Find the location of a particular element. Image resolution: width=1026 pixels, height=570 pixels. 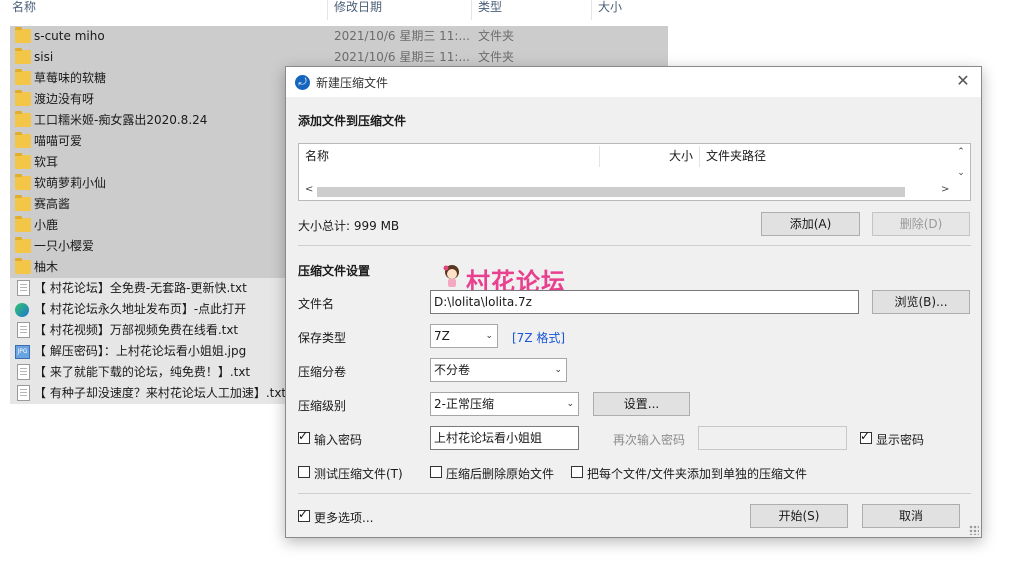

delete-after-checkbox is located at coordinates (436, 472).